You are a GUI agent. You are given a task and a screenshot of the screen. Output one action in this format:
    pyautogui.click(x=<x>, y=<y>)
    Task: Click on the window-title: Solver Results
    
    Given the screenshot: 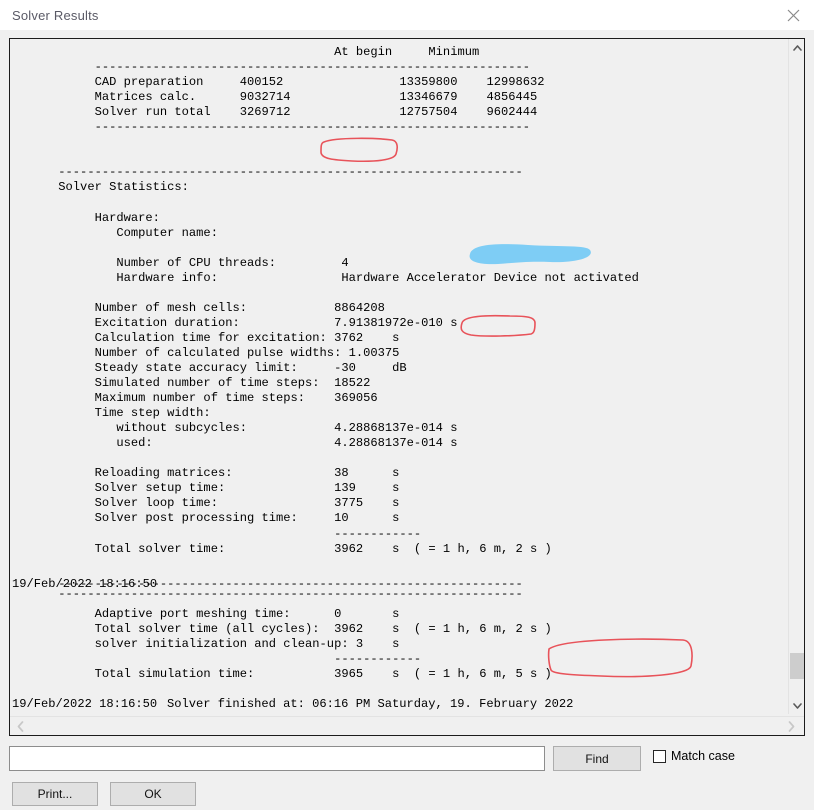 What is the action you would take?
    pyautogui.click(x=55, y=15)
    